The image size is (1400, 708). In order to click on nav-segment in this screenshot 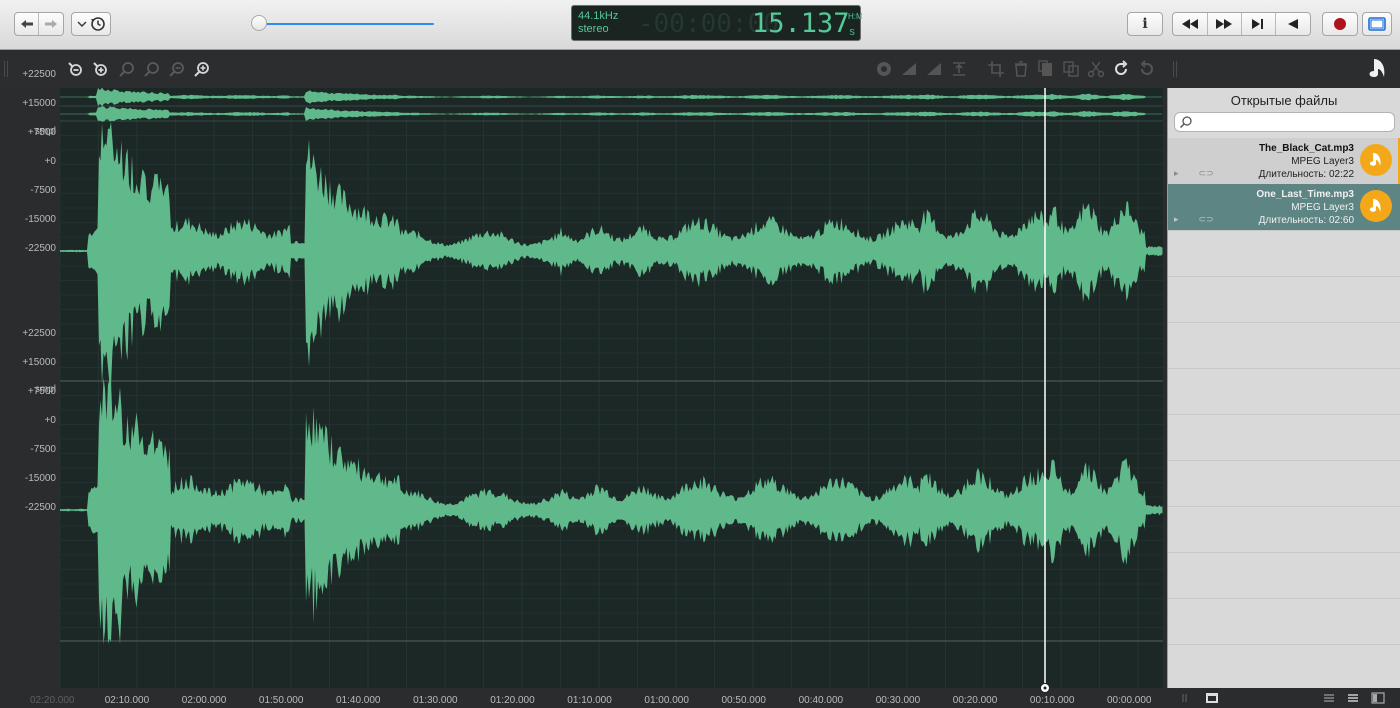, I will do `click(39, 24)`.